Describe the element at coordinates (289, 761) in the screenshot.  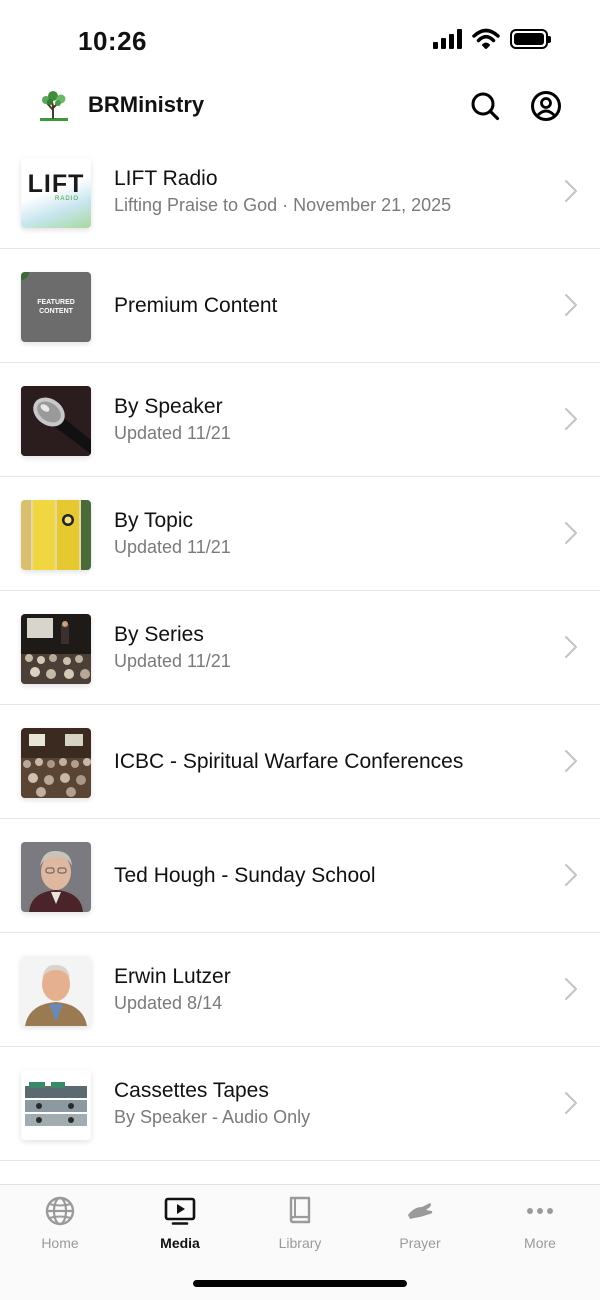
I see `row-title: ICBC - Spiritual Warfare Conferences` at that location.